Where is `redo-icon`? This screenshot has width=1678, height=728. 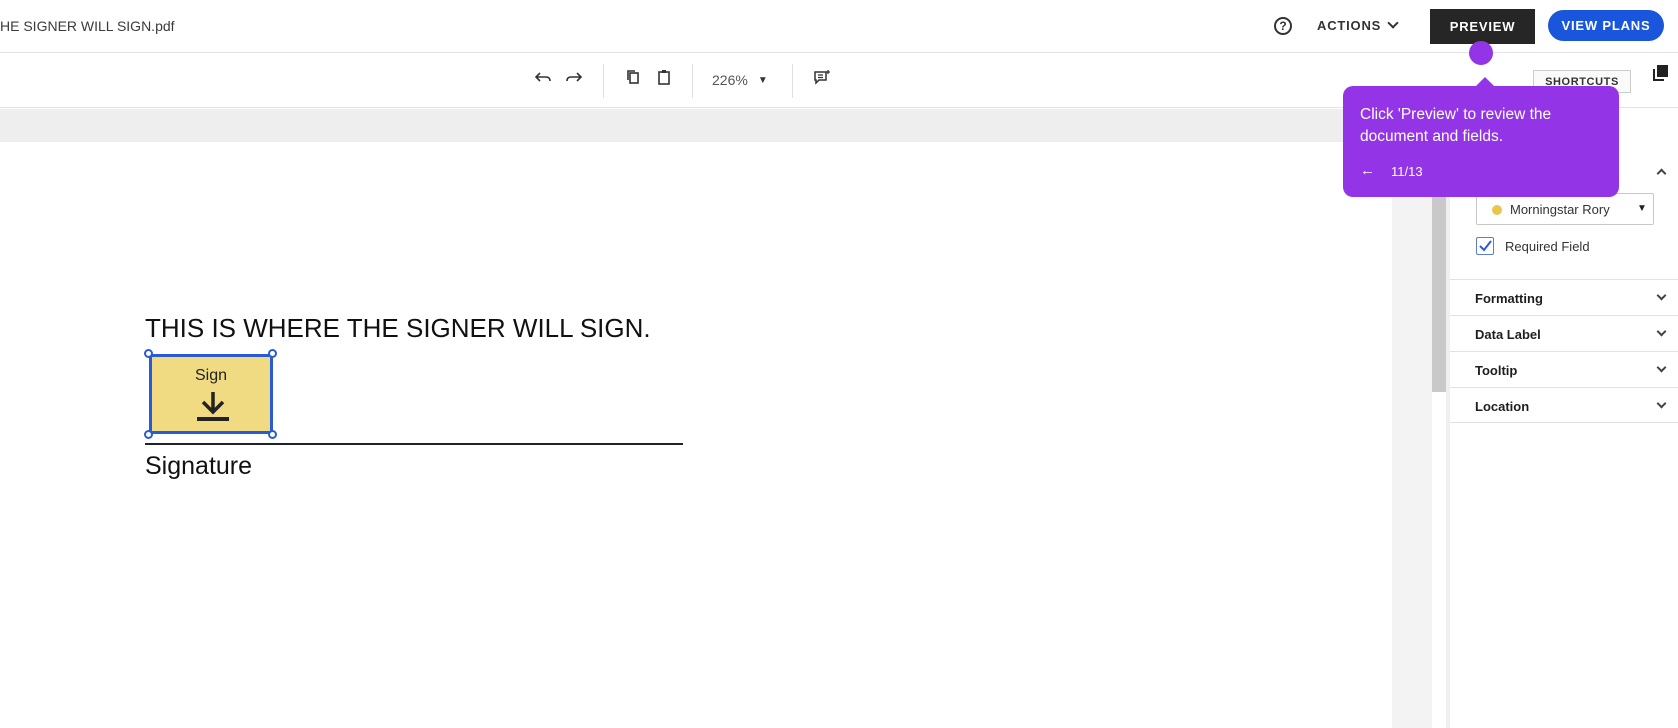 redo-icon is located at coordinates (574, 80).